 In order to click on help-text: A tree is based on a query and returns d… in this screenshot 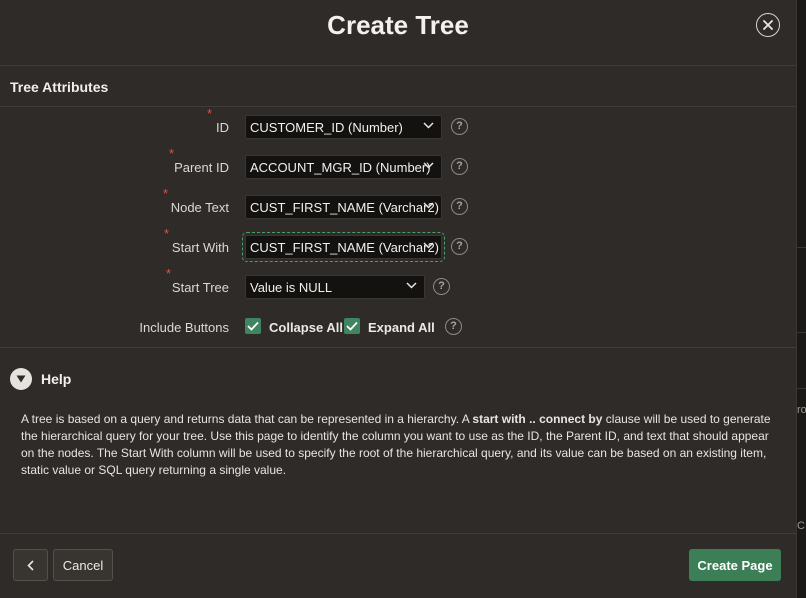, I will do `click(398, 445)`.